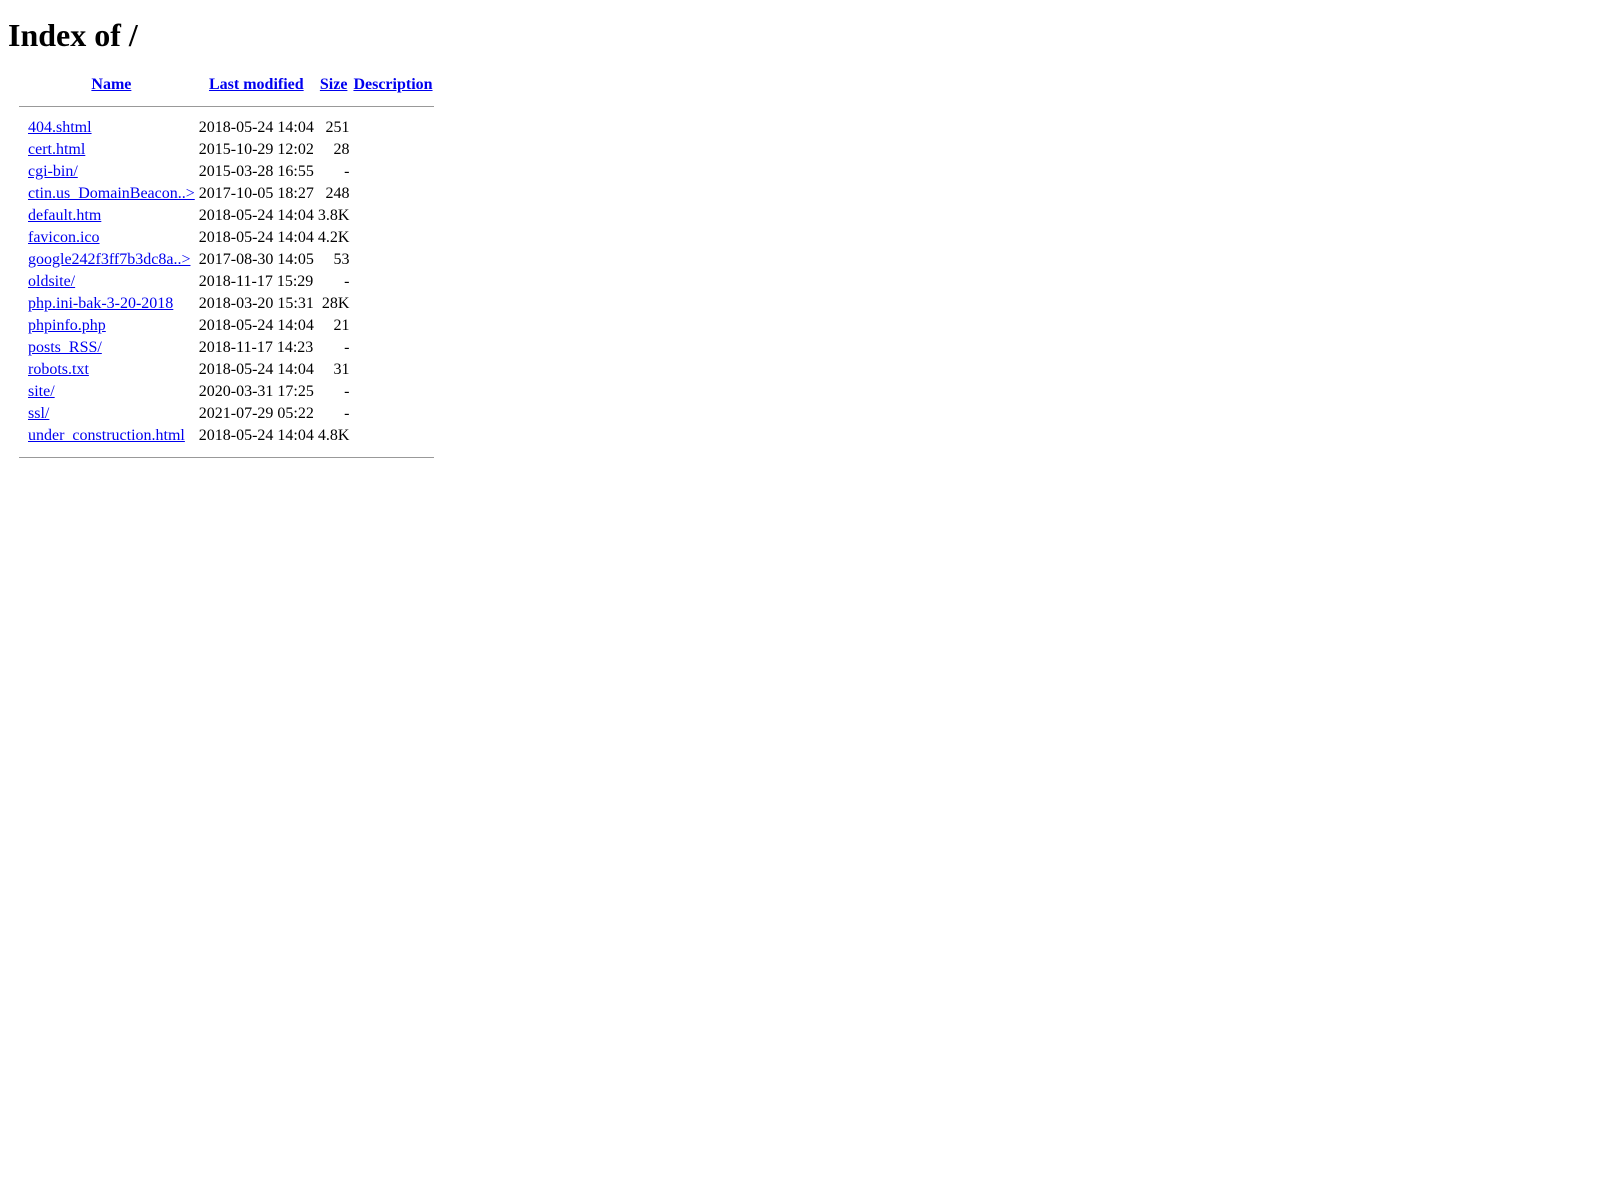  I want to click on size-cell: 3.8K, so click(333, 215).